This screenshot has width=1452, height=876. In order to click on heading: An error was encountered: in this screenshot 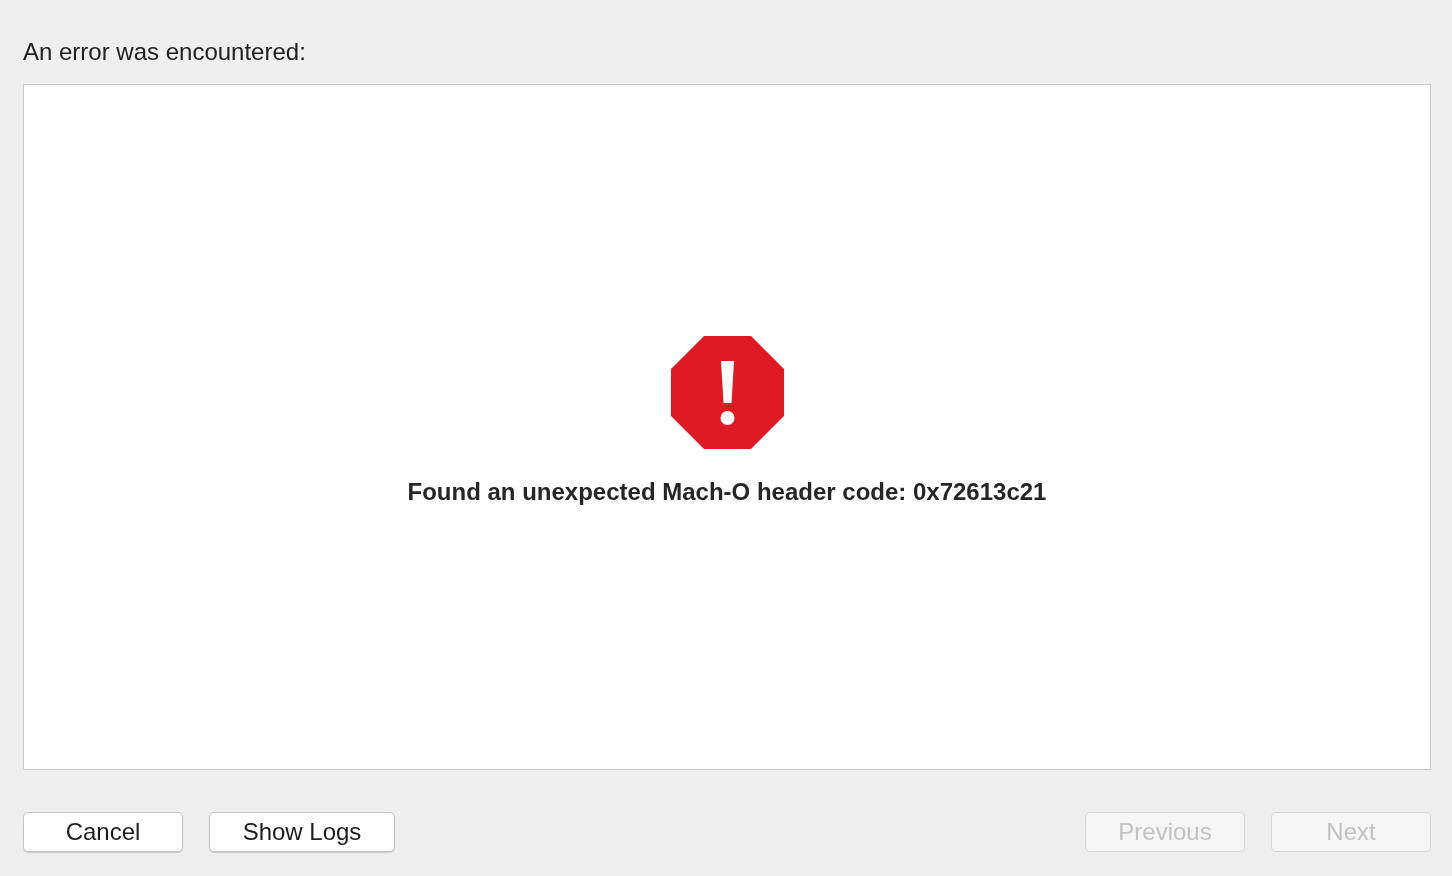, I will do `click(164, 52)`.